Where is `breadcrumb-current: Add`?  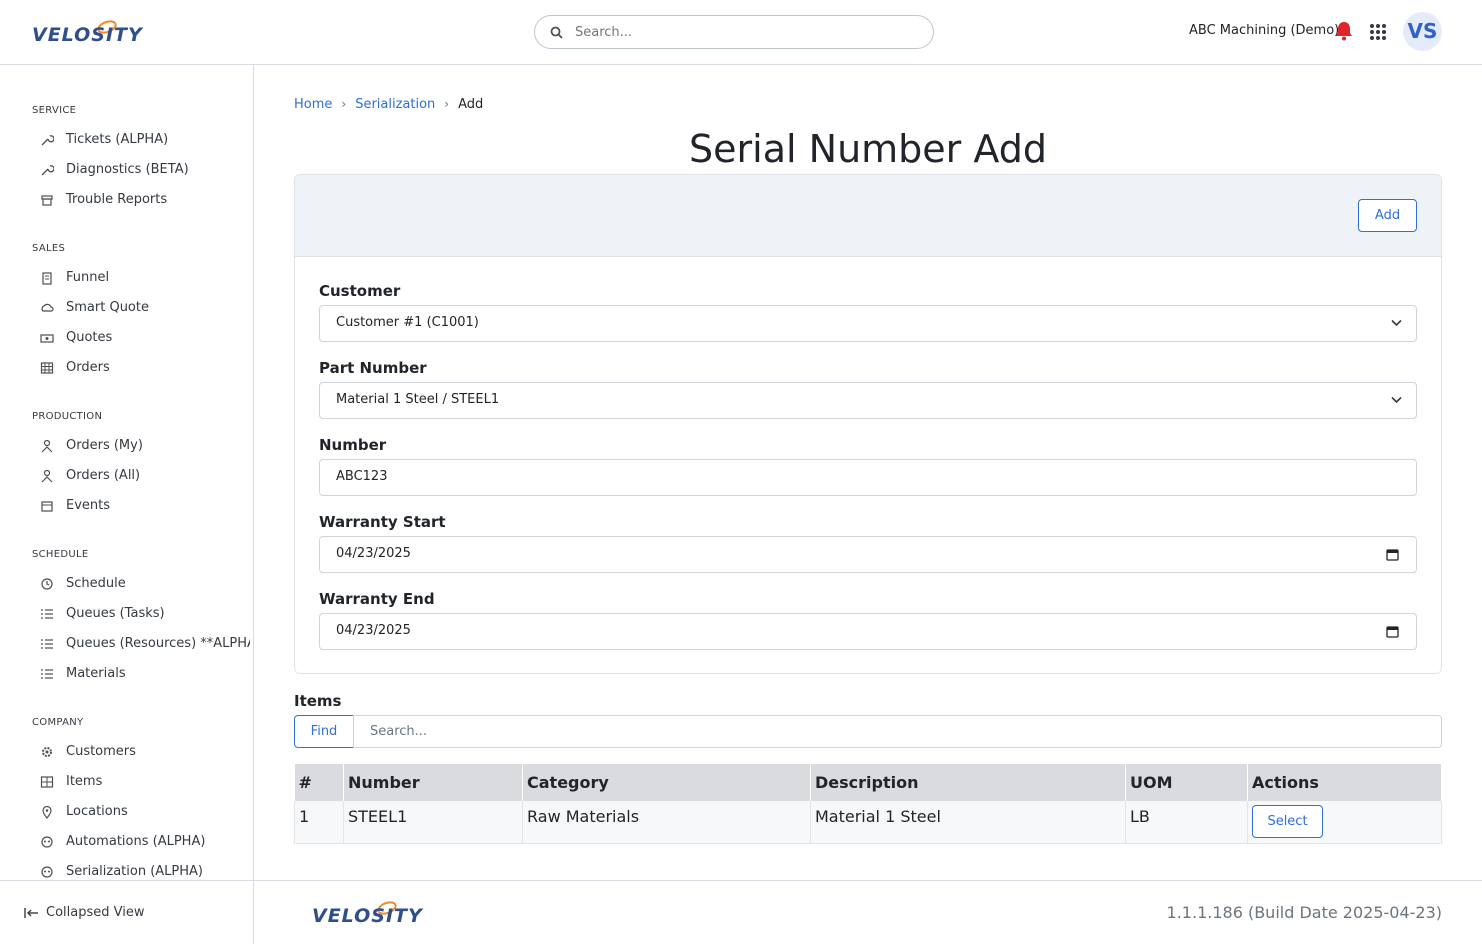 breadcrumb-current: Add is located at coordinates (471, 104).